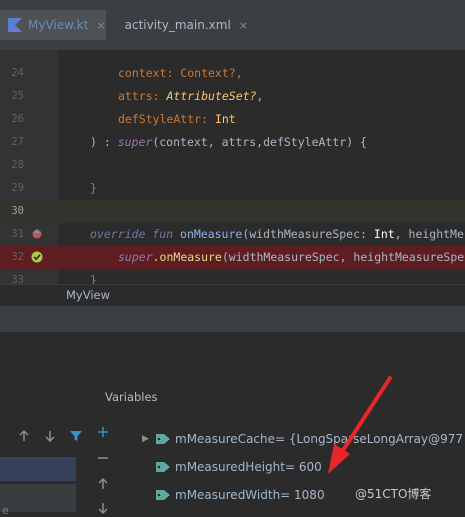 This screenshot has width=465, height=517. Describe the element at coordinates (14, 276) in the screenshot. I see `line-number: 33` at that location.